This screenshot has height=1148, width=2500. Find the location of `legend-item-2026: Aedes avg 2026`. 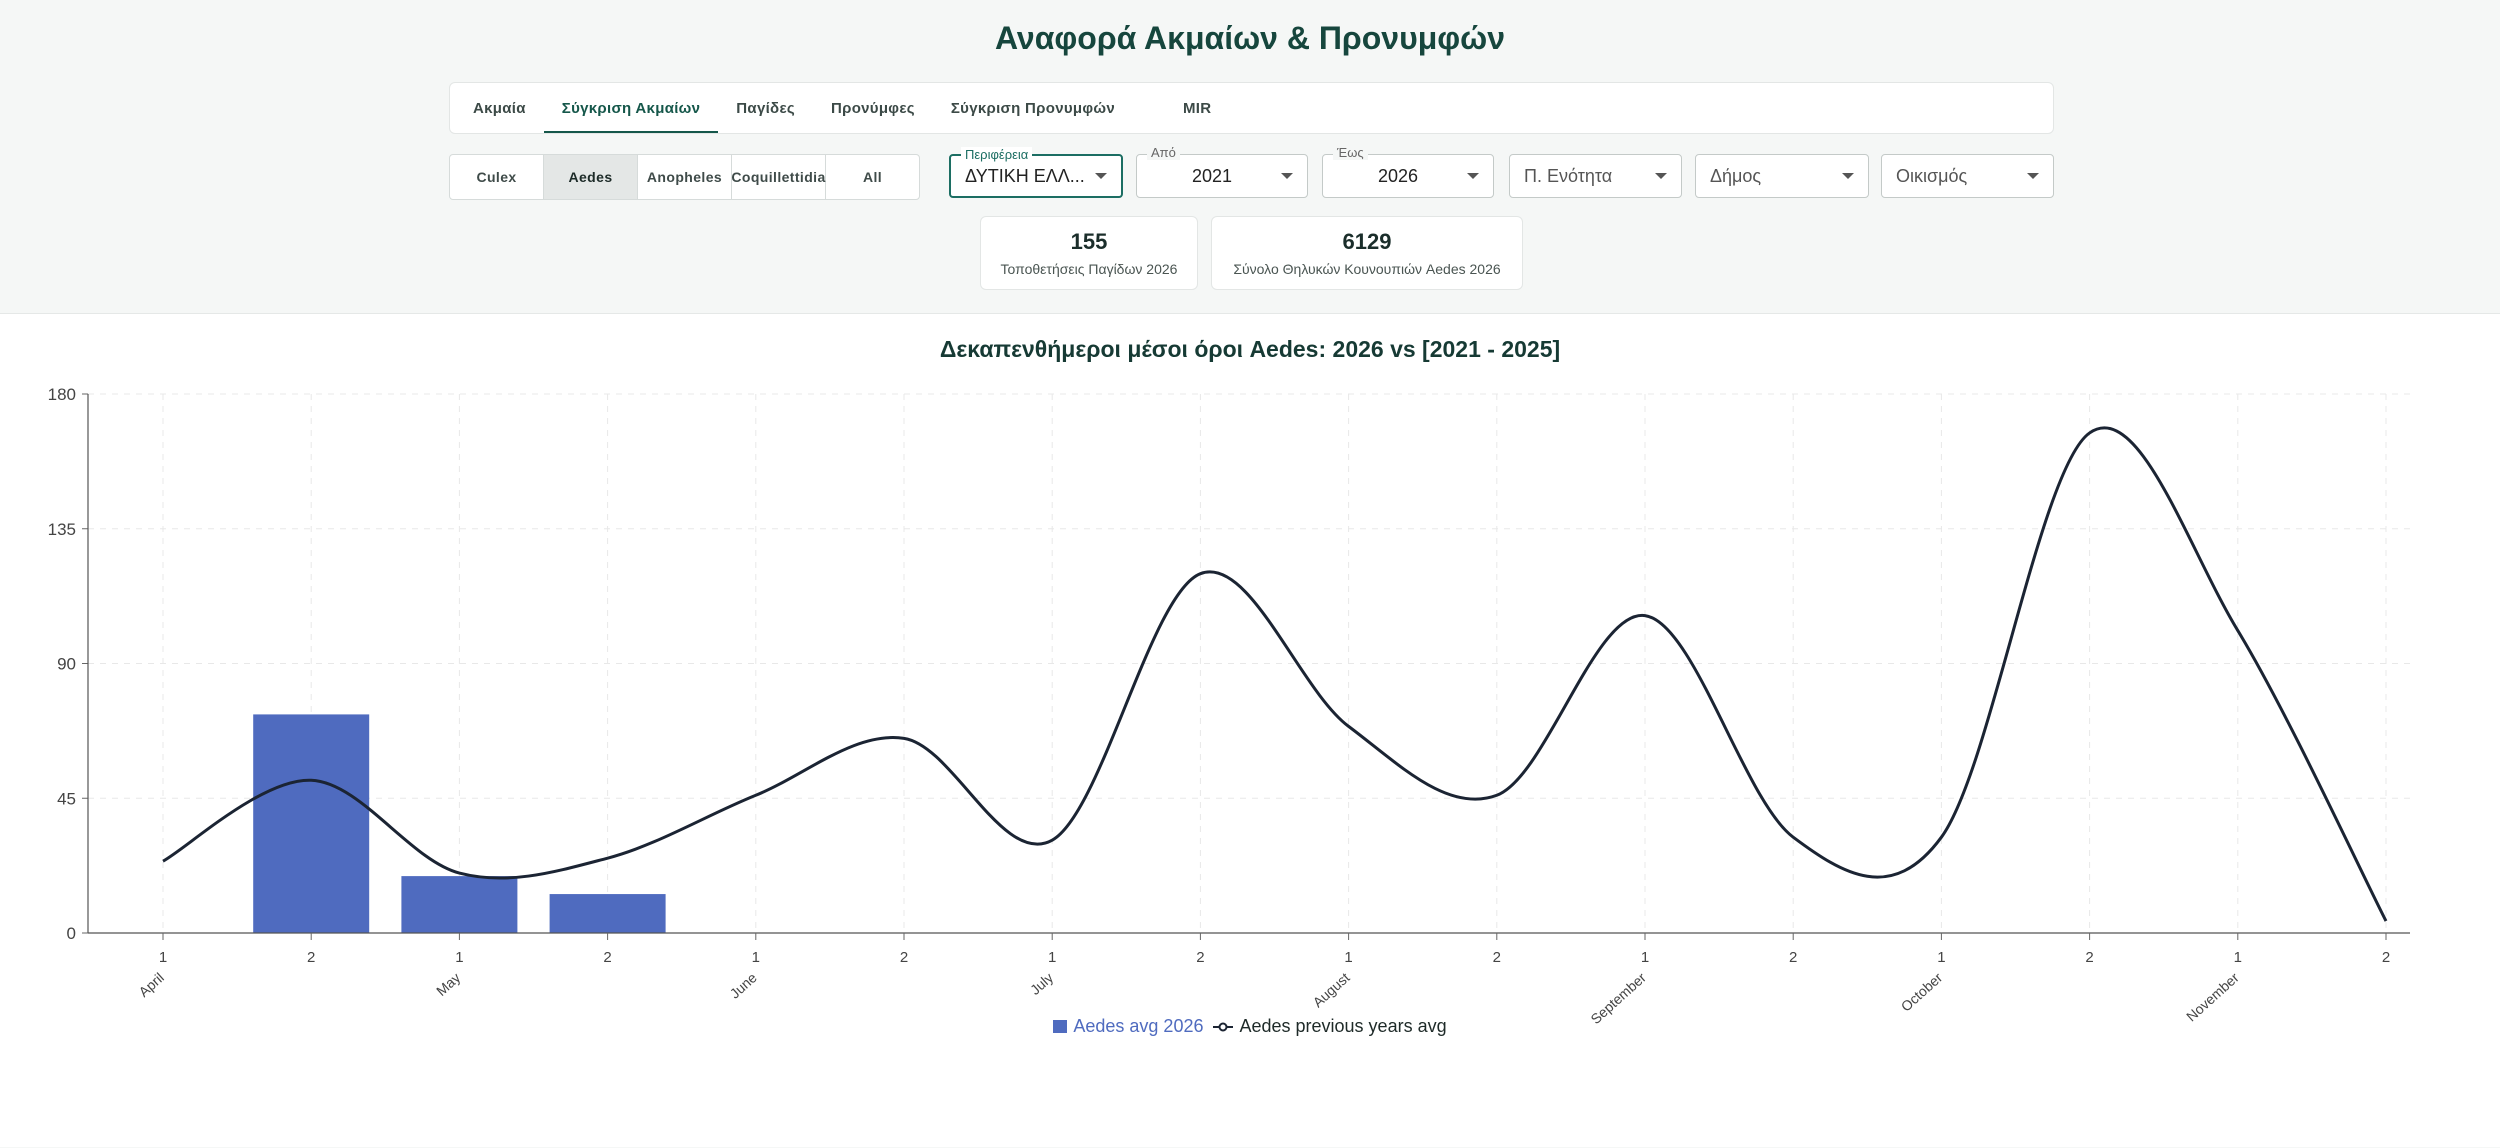

legend-item-2026: Aedes avg 2026 is located at coordinates (1128, 1026).